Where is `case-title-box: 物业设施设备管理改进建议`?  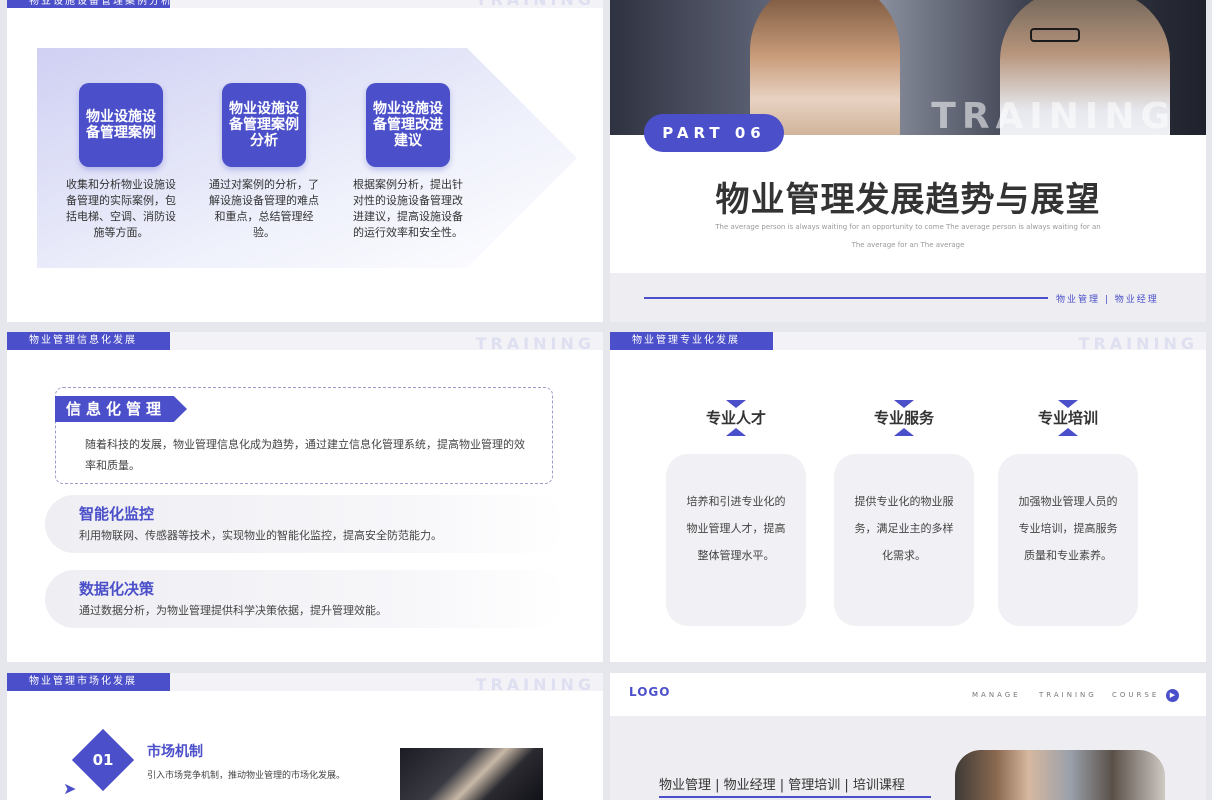
case-title-box: 物业设施设备管理改进建议 is located at coordinates (408, 125).